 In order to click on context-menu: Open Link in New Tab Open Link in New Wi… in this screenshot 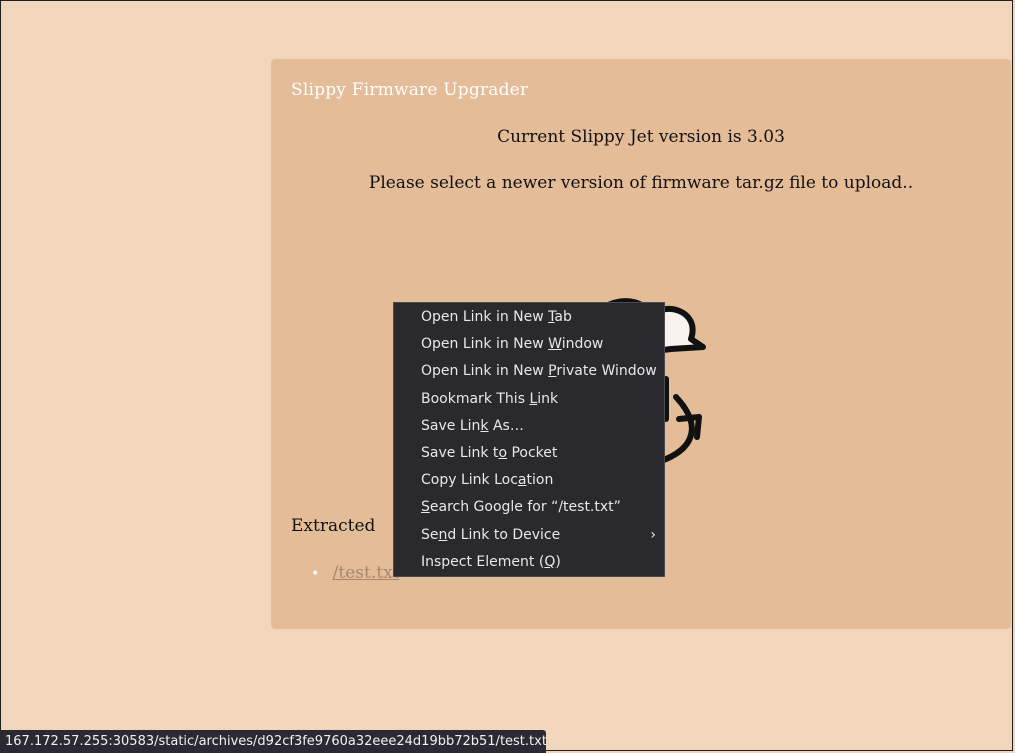, I will do `click(529, 439)`.